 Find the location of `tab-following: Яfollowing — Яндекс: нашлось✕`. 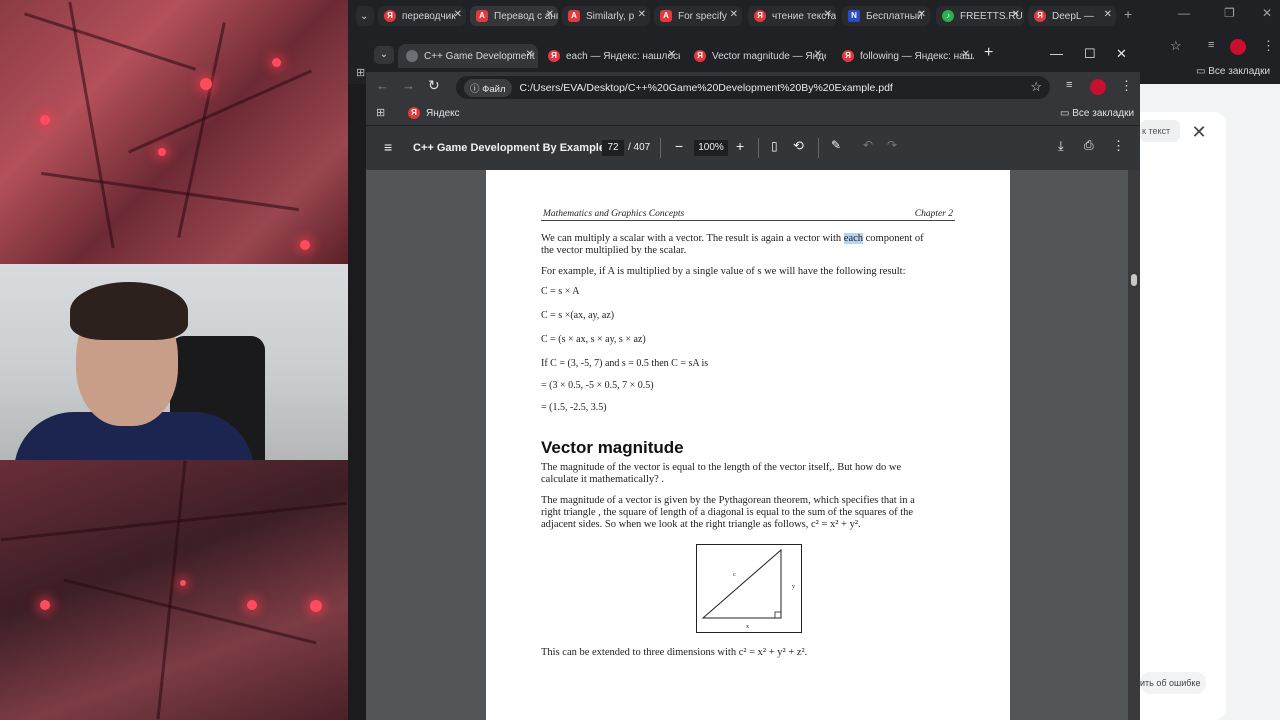

tab-following: Яfollowing — Яндекс: нашлось✕ is located at coordinates (904, 56).